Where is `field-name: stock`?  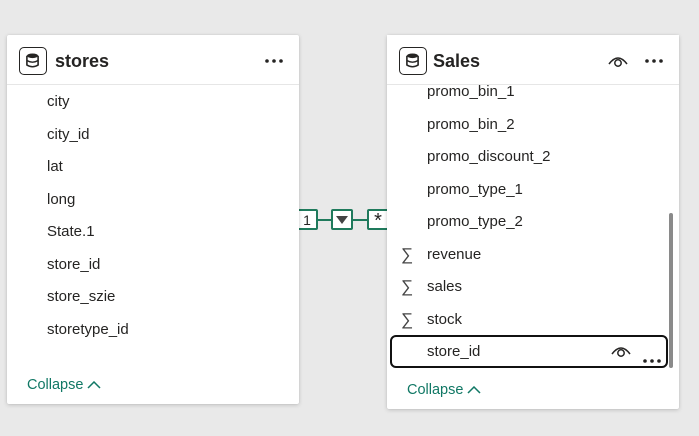
field-name: stock is located at coordinates (445, 319).